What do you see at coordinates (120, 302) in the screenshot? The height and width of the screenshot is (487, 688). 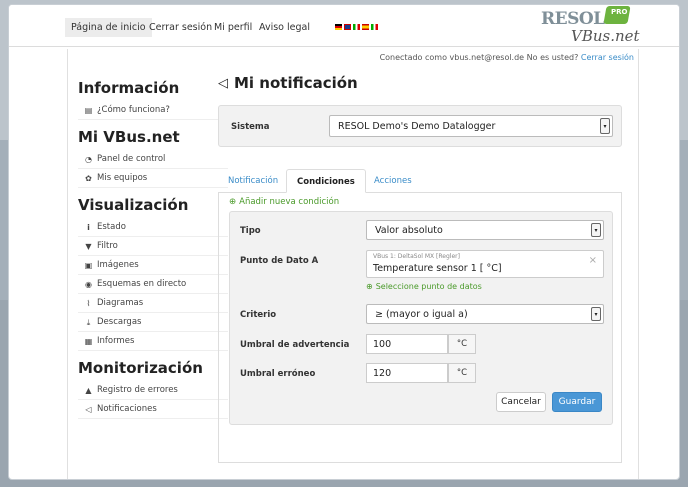 I see `sidebar-item-label: Diagramas` at bounding box center [120, 302].